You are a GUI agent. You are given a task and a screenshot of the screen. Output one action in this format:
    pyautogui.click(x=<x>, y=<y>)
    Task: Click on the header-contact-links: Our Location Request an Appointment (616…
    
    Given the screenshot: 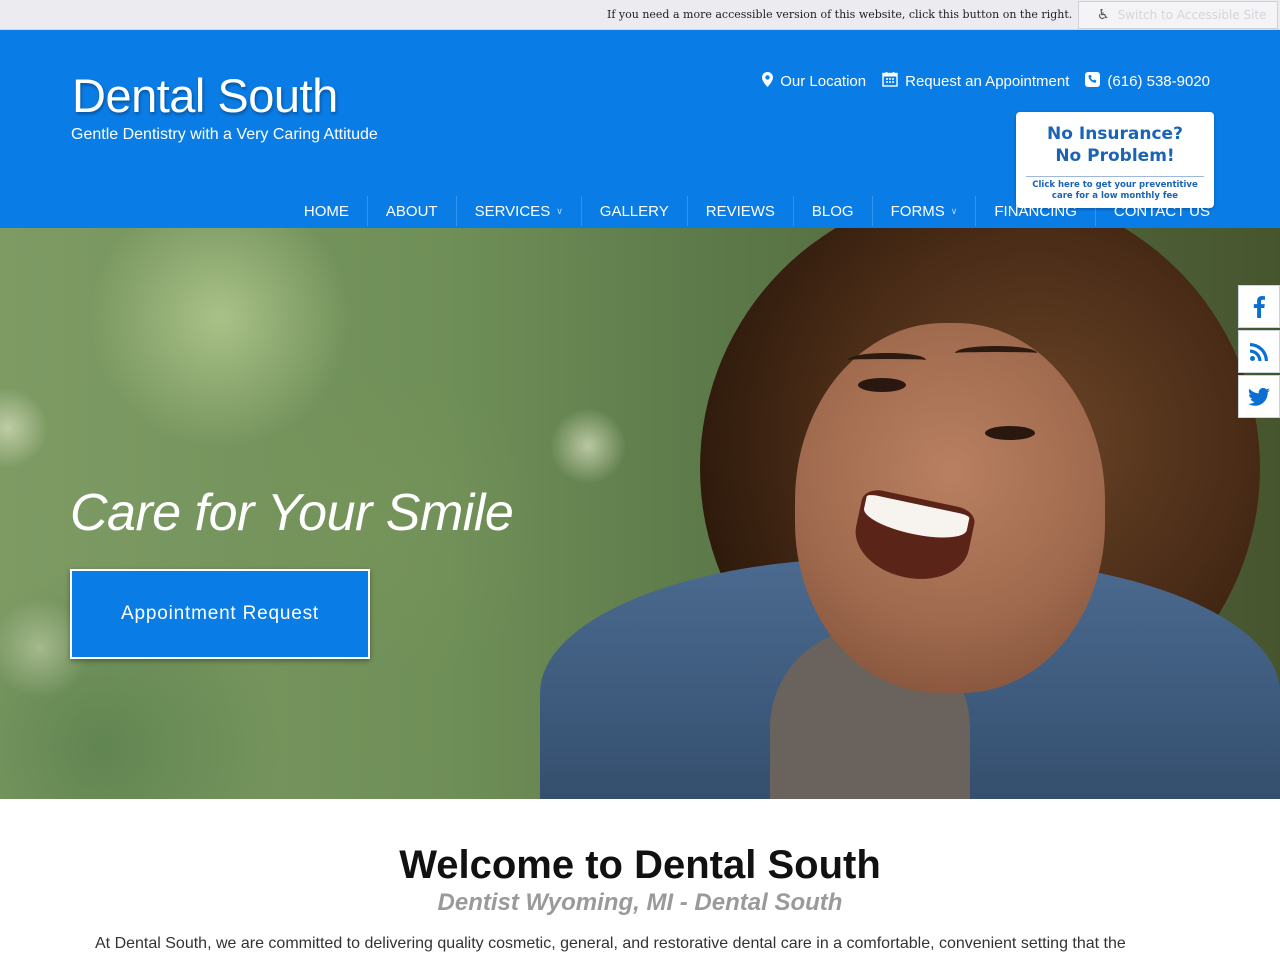 What is the action you would take?
    pyautogui.click(x=986, y=81)
    